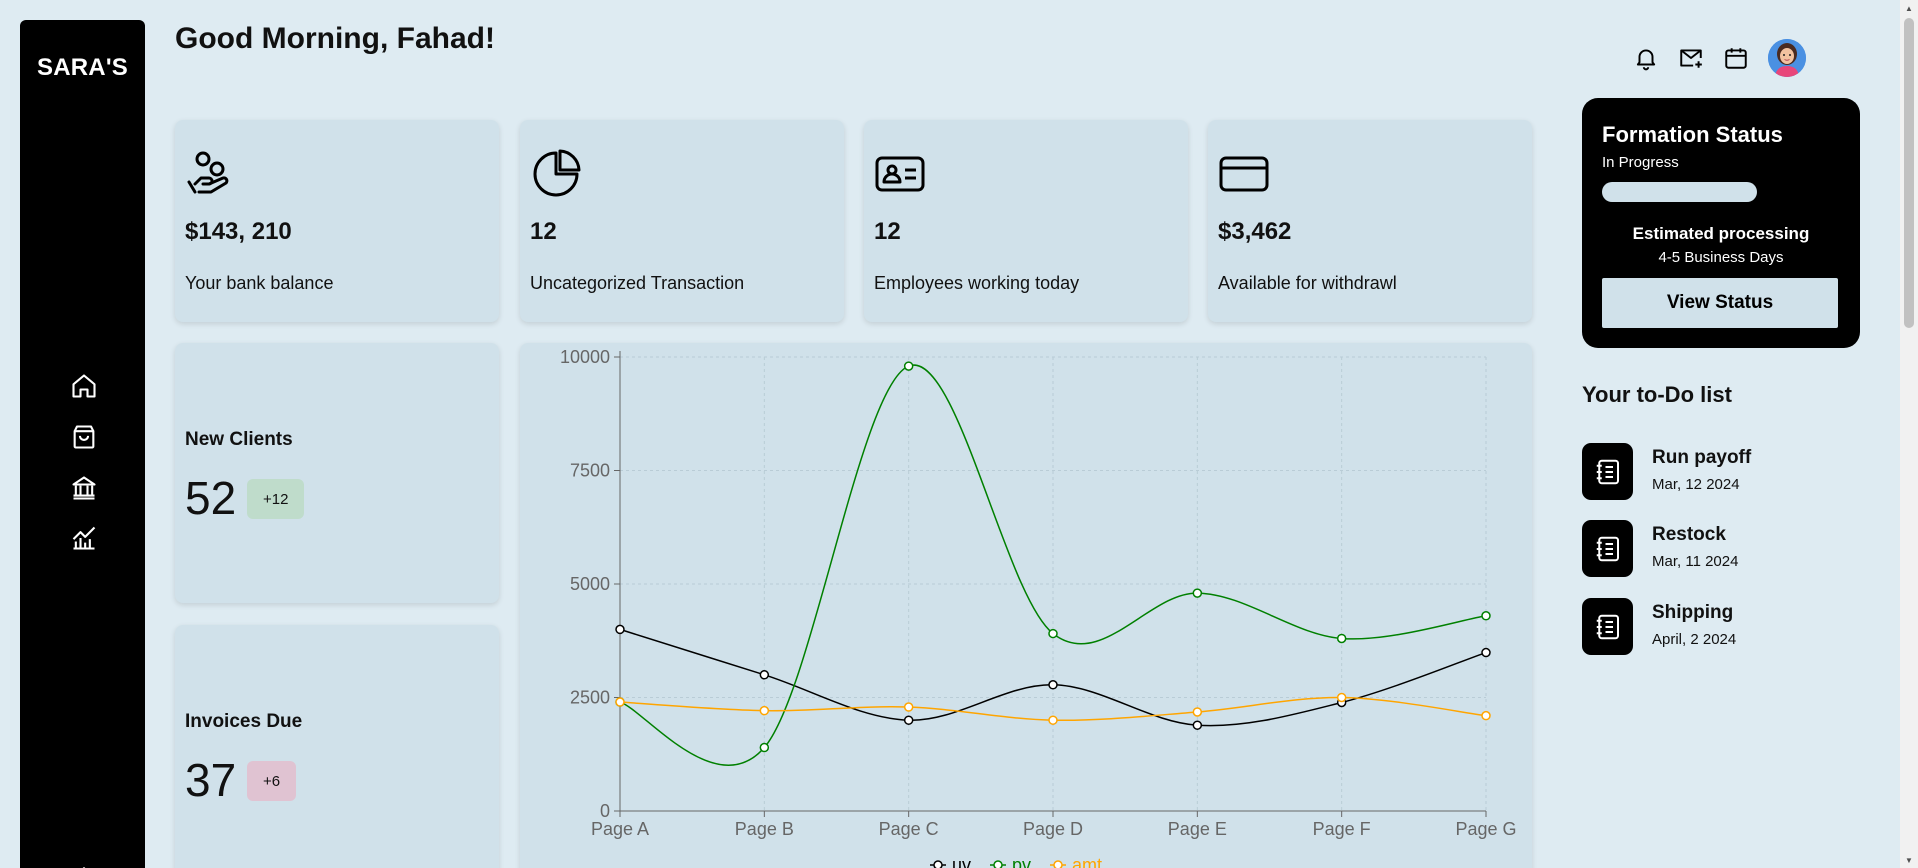 The image size is (1918, 868). Describe the element at coordinates (84, 488) in the screenshot. I see `bank-icon` at that location.